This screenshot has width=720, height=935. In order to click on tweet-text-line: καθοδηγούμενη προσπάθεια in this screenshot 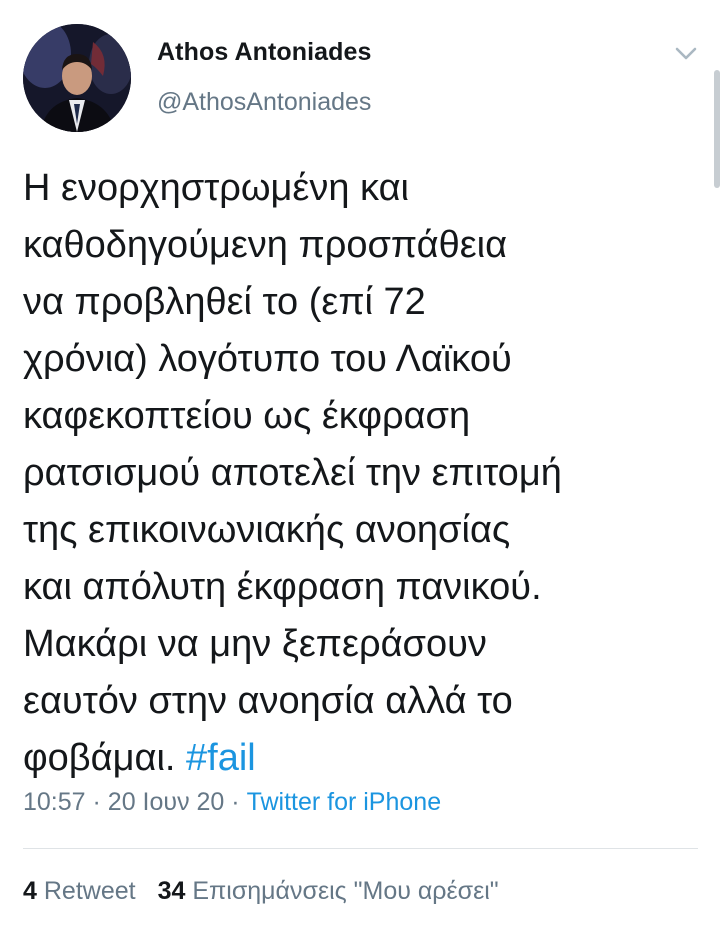, I will do `click(265, 245)`.